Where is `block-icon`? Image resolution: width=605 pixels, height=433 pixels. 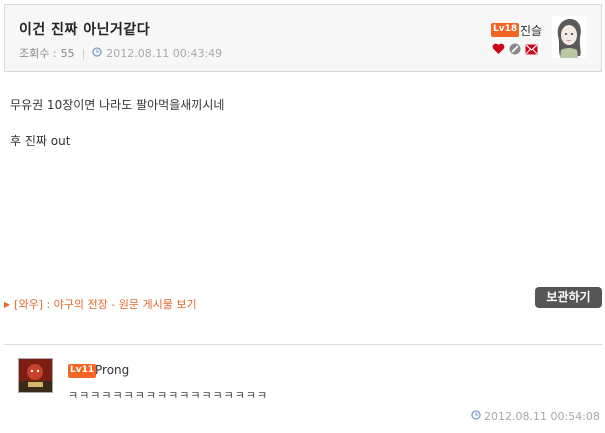
block-icon is located at coordinates (515, 49).